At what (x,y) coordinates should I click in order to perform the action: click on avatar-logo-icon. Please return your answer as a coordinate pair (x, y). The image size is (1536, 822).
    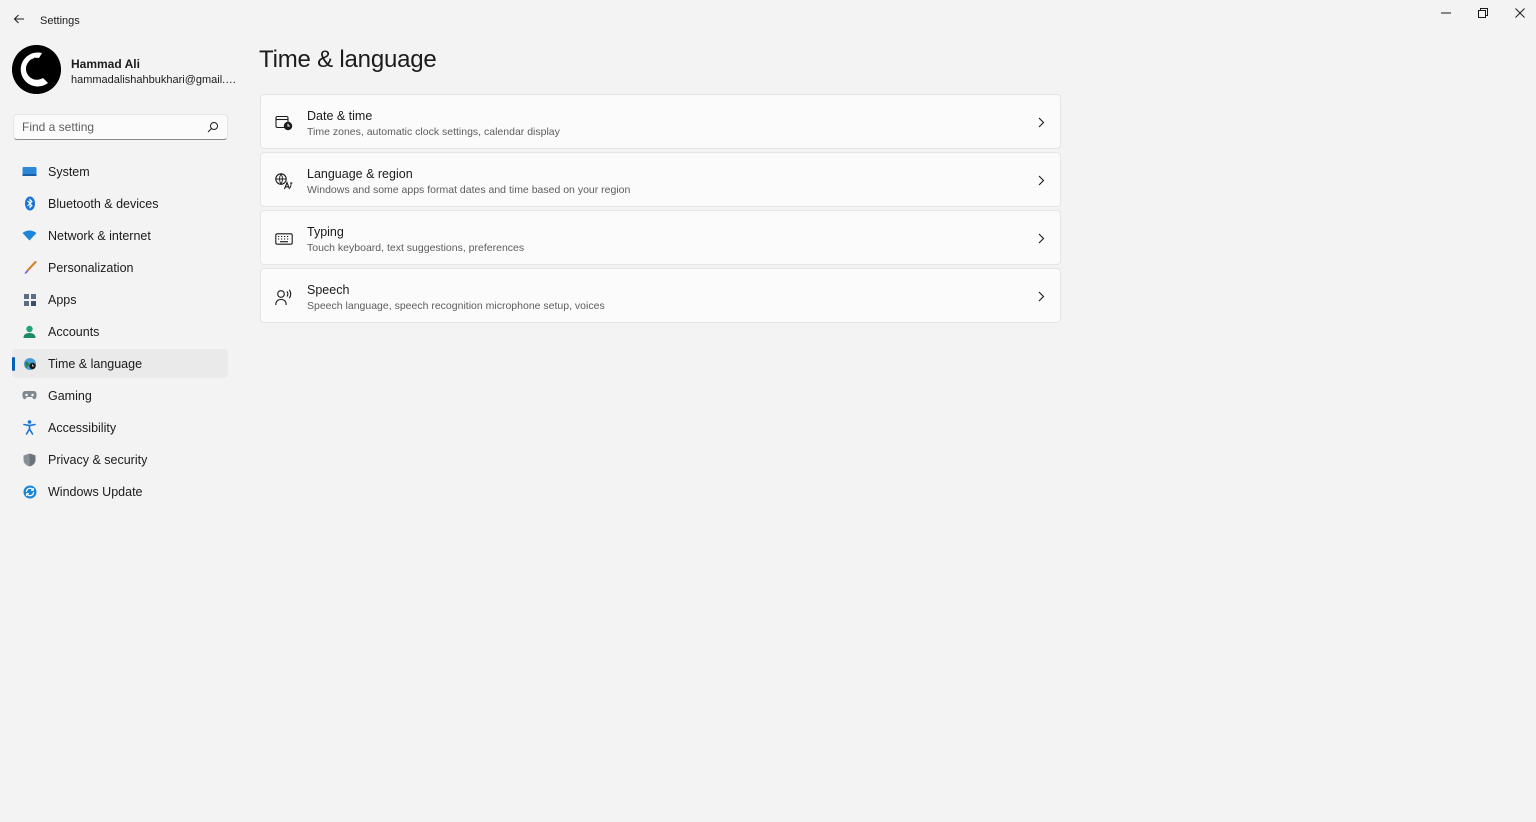
    Looking at the image, I should click on (36, 69).